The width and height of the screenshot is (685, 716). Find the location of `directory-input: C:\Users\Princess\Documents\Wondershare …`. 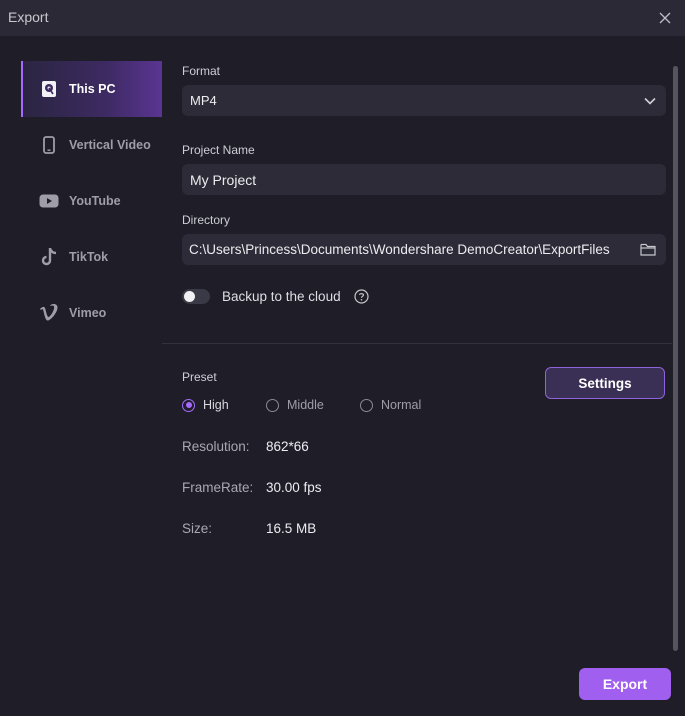

directory-input: C:\Users\Princess\Documents\Wondershare … is located at coordinates (424, 249).